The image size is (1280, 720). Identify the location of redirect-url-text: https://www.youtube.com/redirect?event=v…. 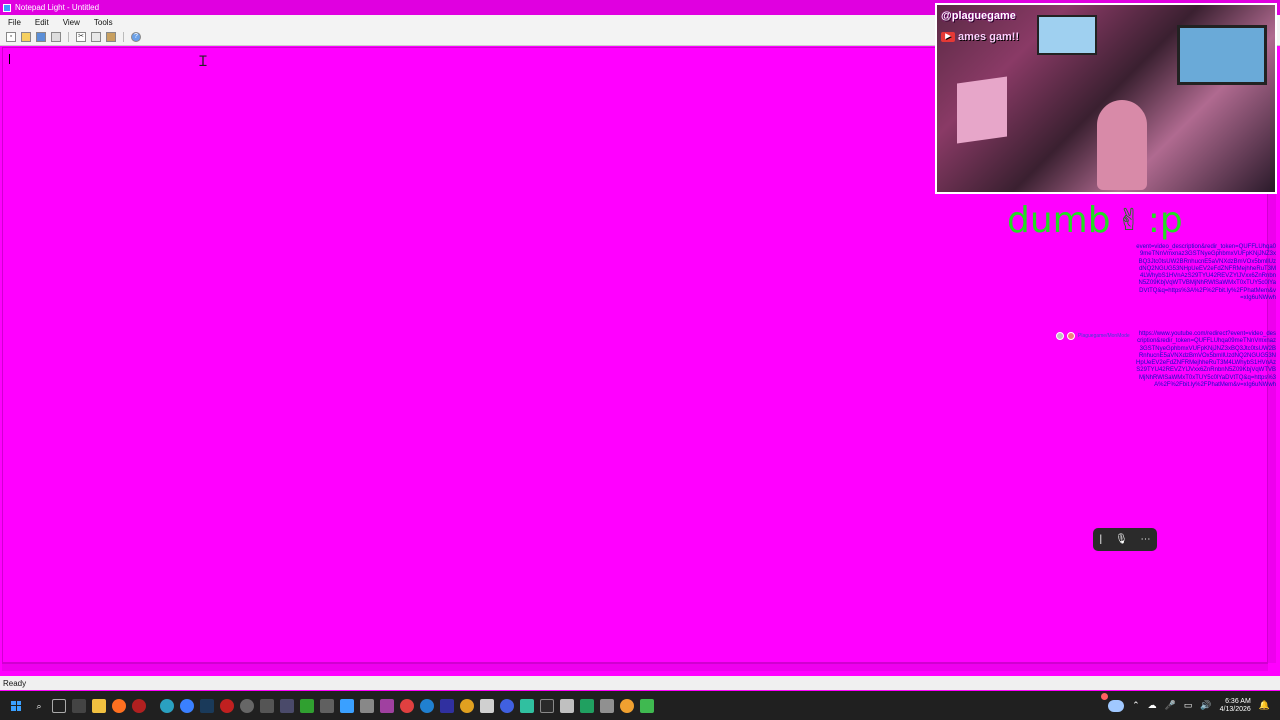
(1206, 360).